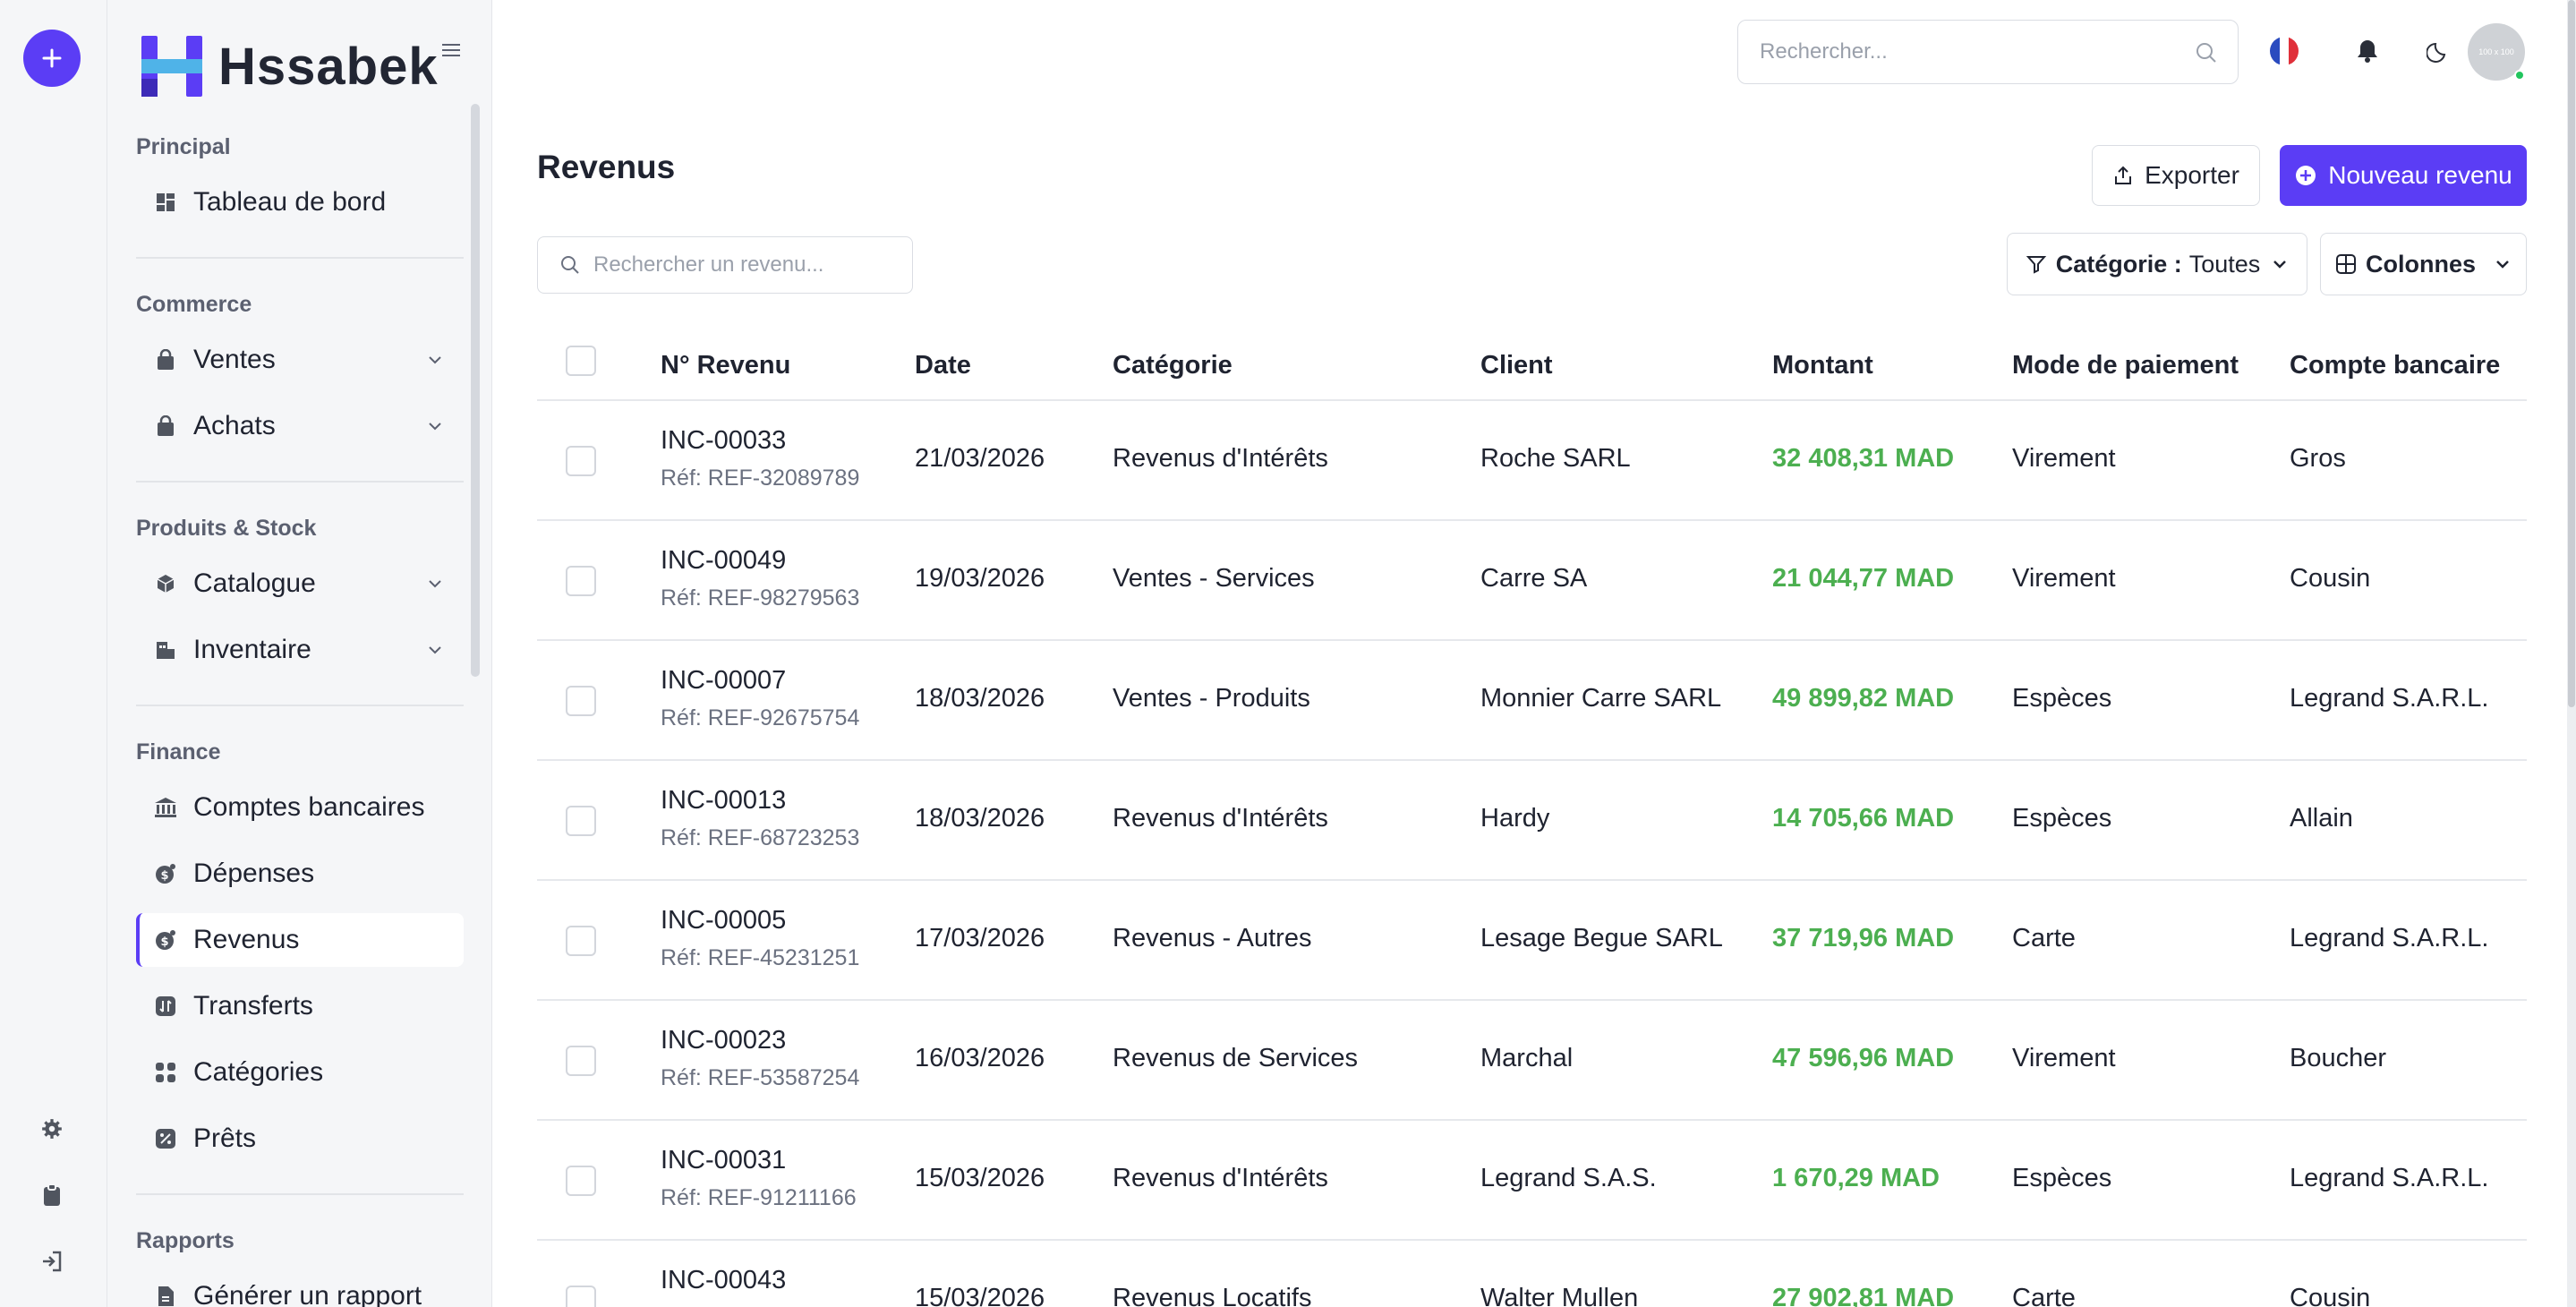 This screenshot has width=2576, height=1307. I want to click on revenue-date: 21/03/2026, so click(980, 458).